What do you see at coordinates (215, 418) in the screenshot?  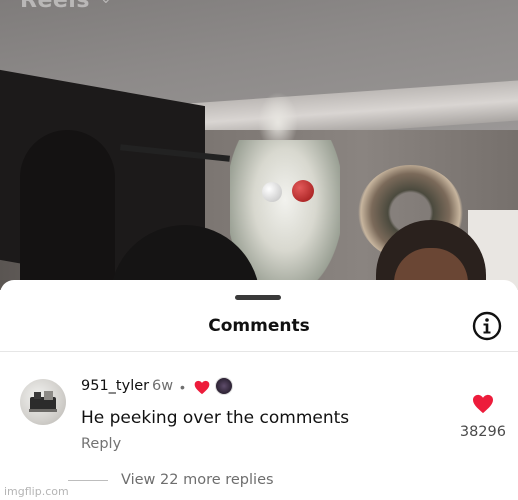 I see `comment-text: He peeking over the comments` at bounding box center [215, 418].